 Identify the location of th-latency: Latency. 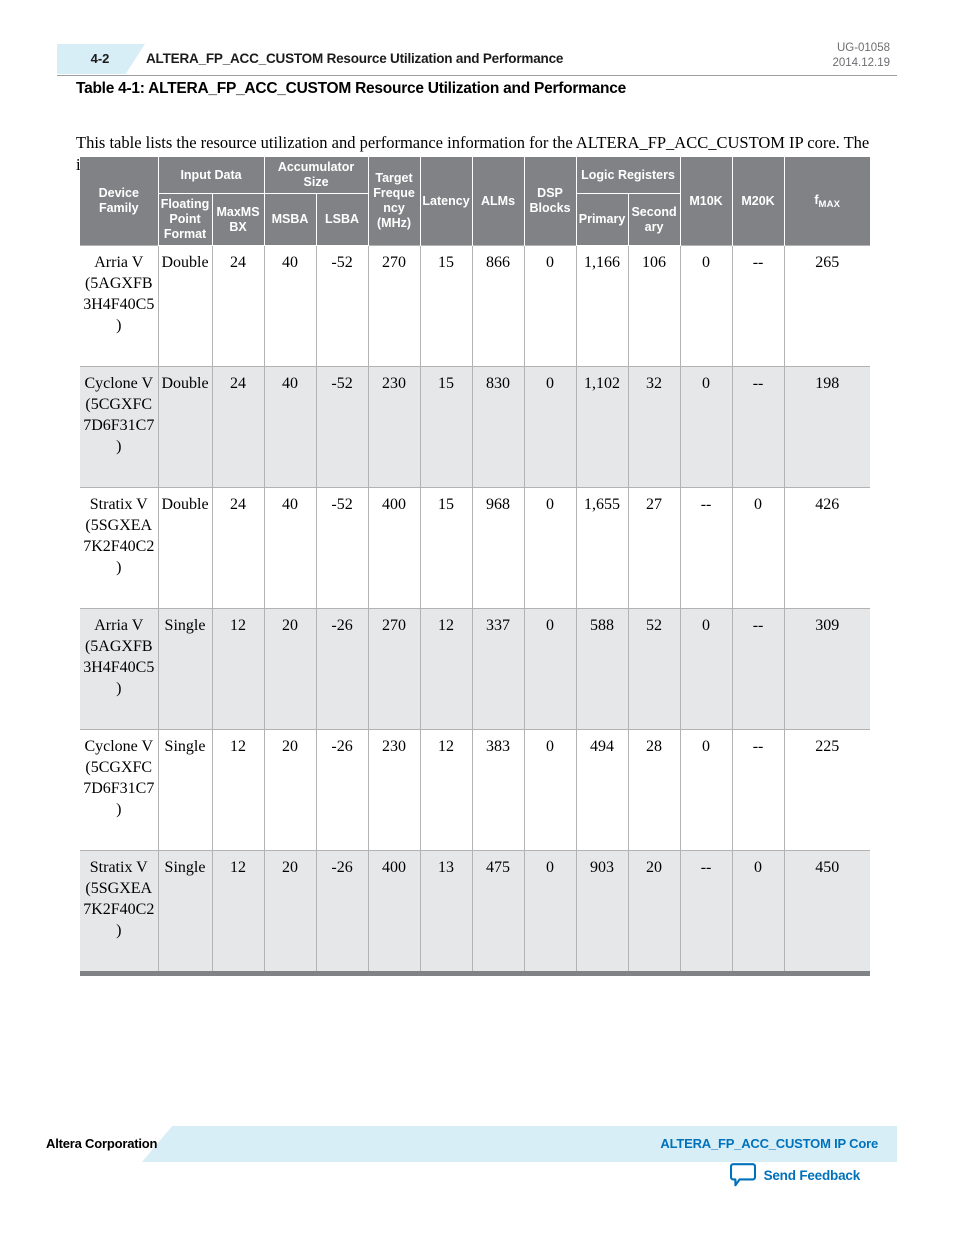
(446, 201).